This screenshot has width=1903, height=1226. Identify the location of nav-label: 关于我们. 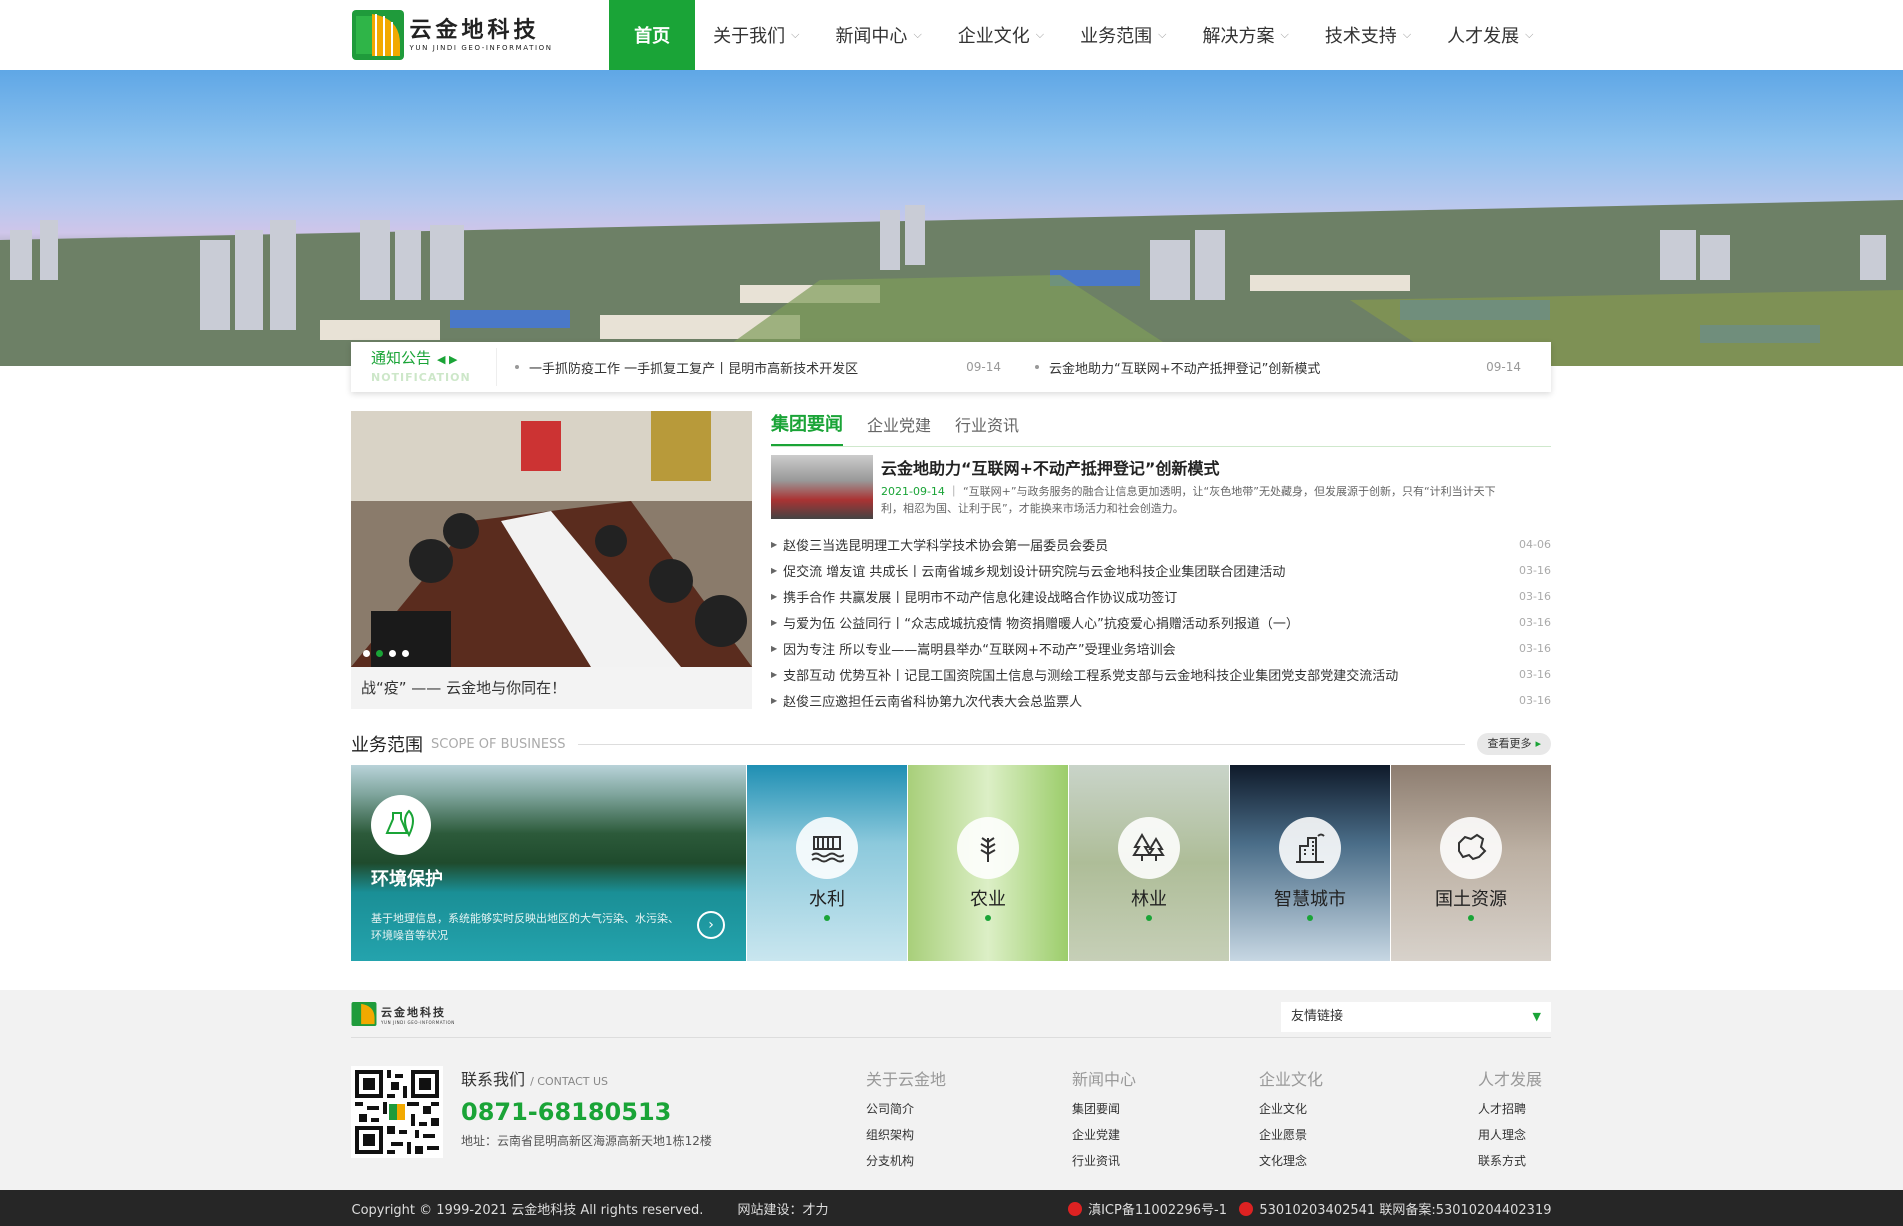
(749, 36).